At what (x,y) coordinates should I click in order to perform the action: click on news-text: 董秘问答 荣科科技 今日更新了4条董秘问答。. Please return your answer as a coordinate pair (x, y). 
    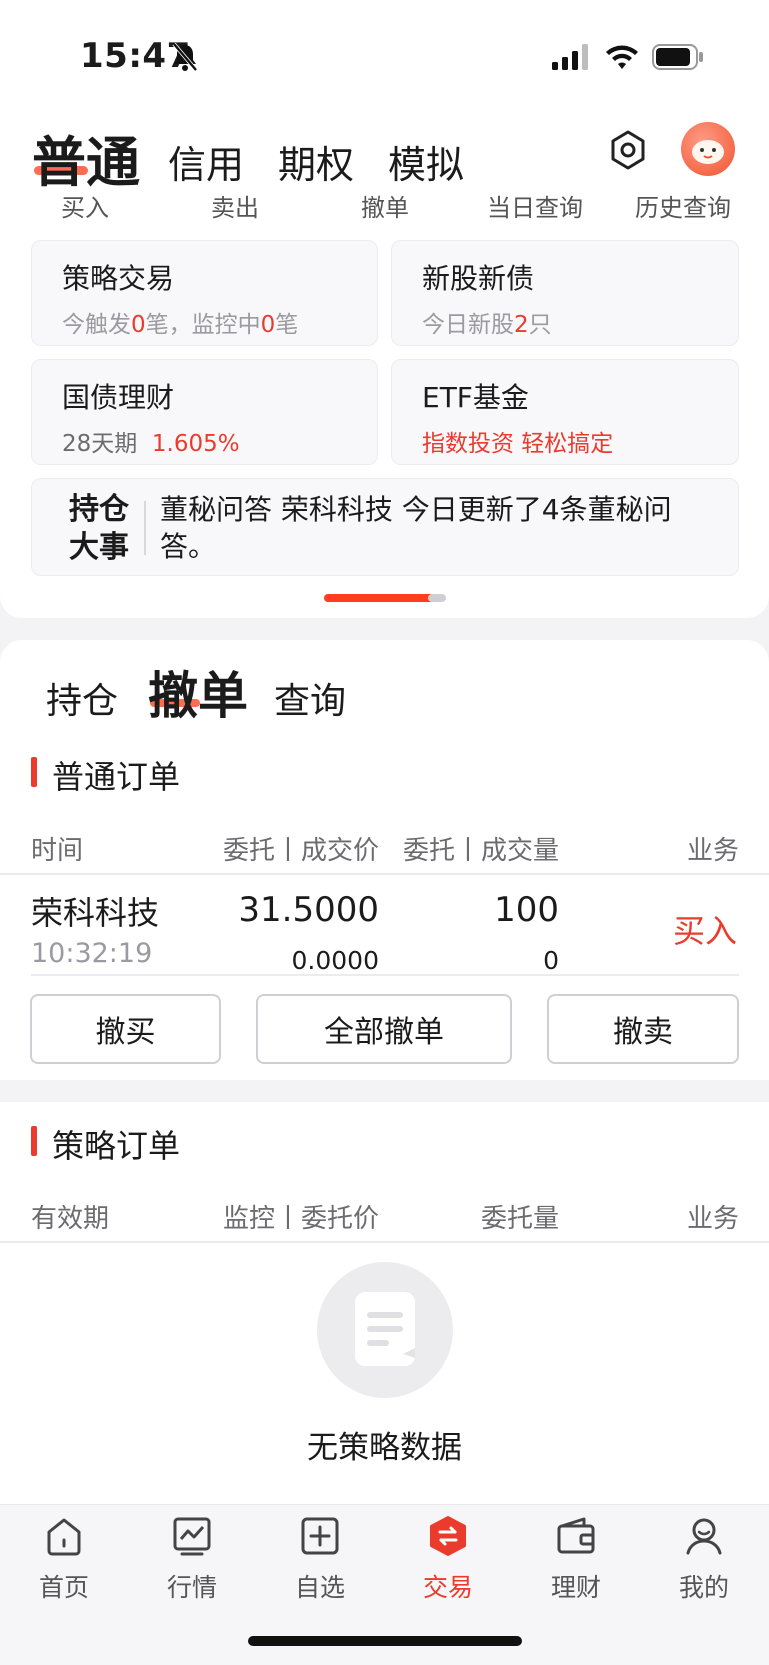
    Looking at the image, I should click on (416, 528).